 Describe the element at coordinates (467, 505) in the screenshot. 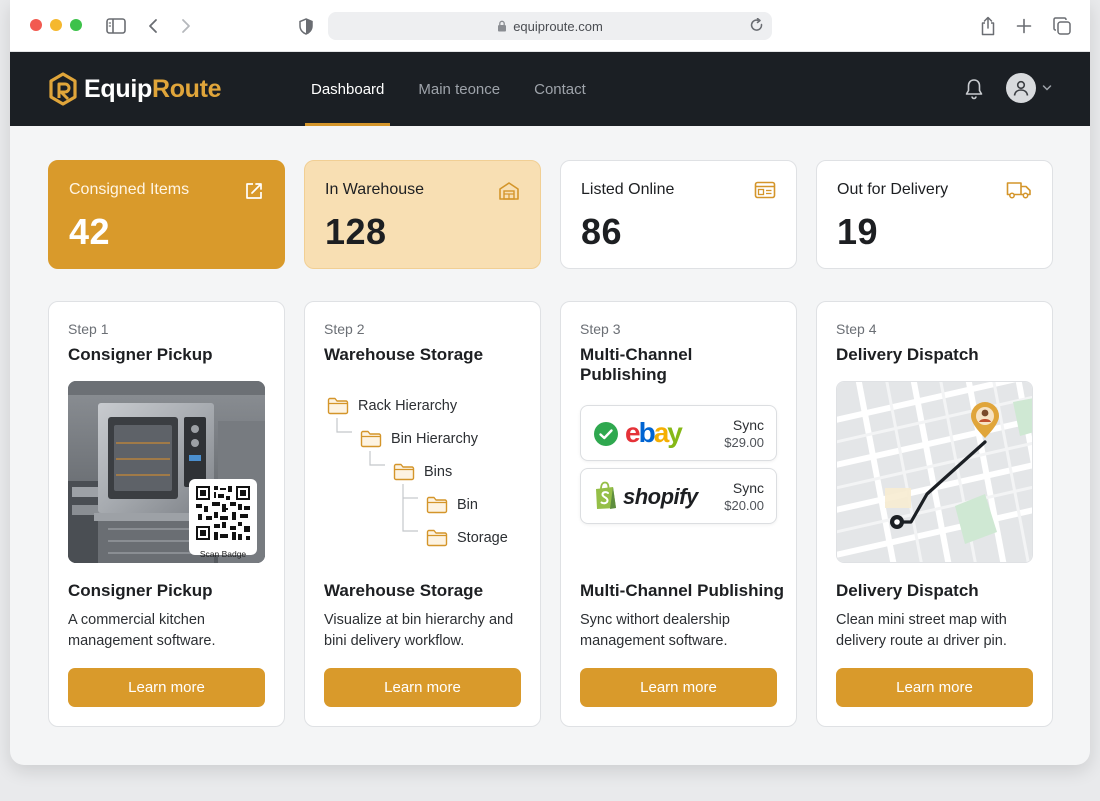

I see `tree-item-label: Bin` at that location.